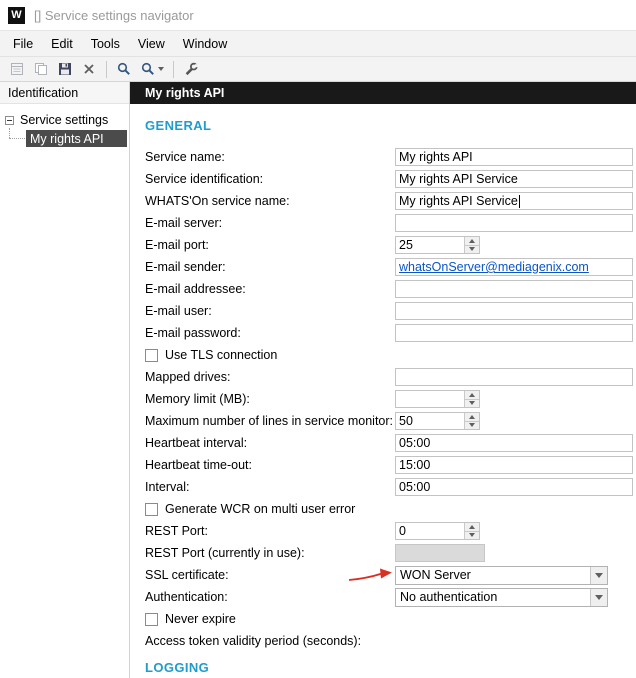 The height and width of the screenshot is (678, 636). Describe the element at coordinates (390, 311) in the screenshot. I see `form-row: E-mail user:` at that location.